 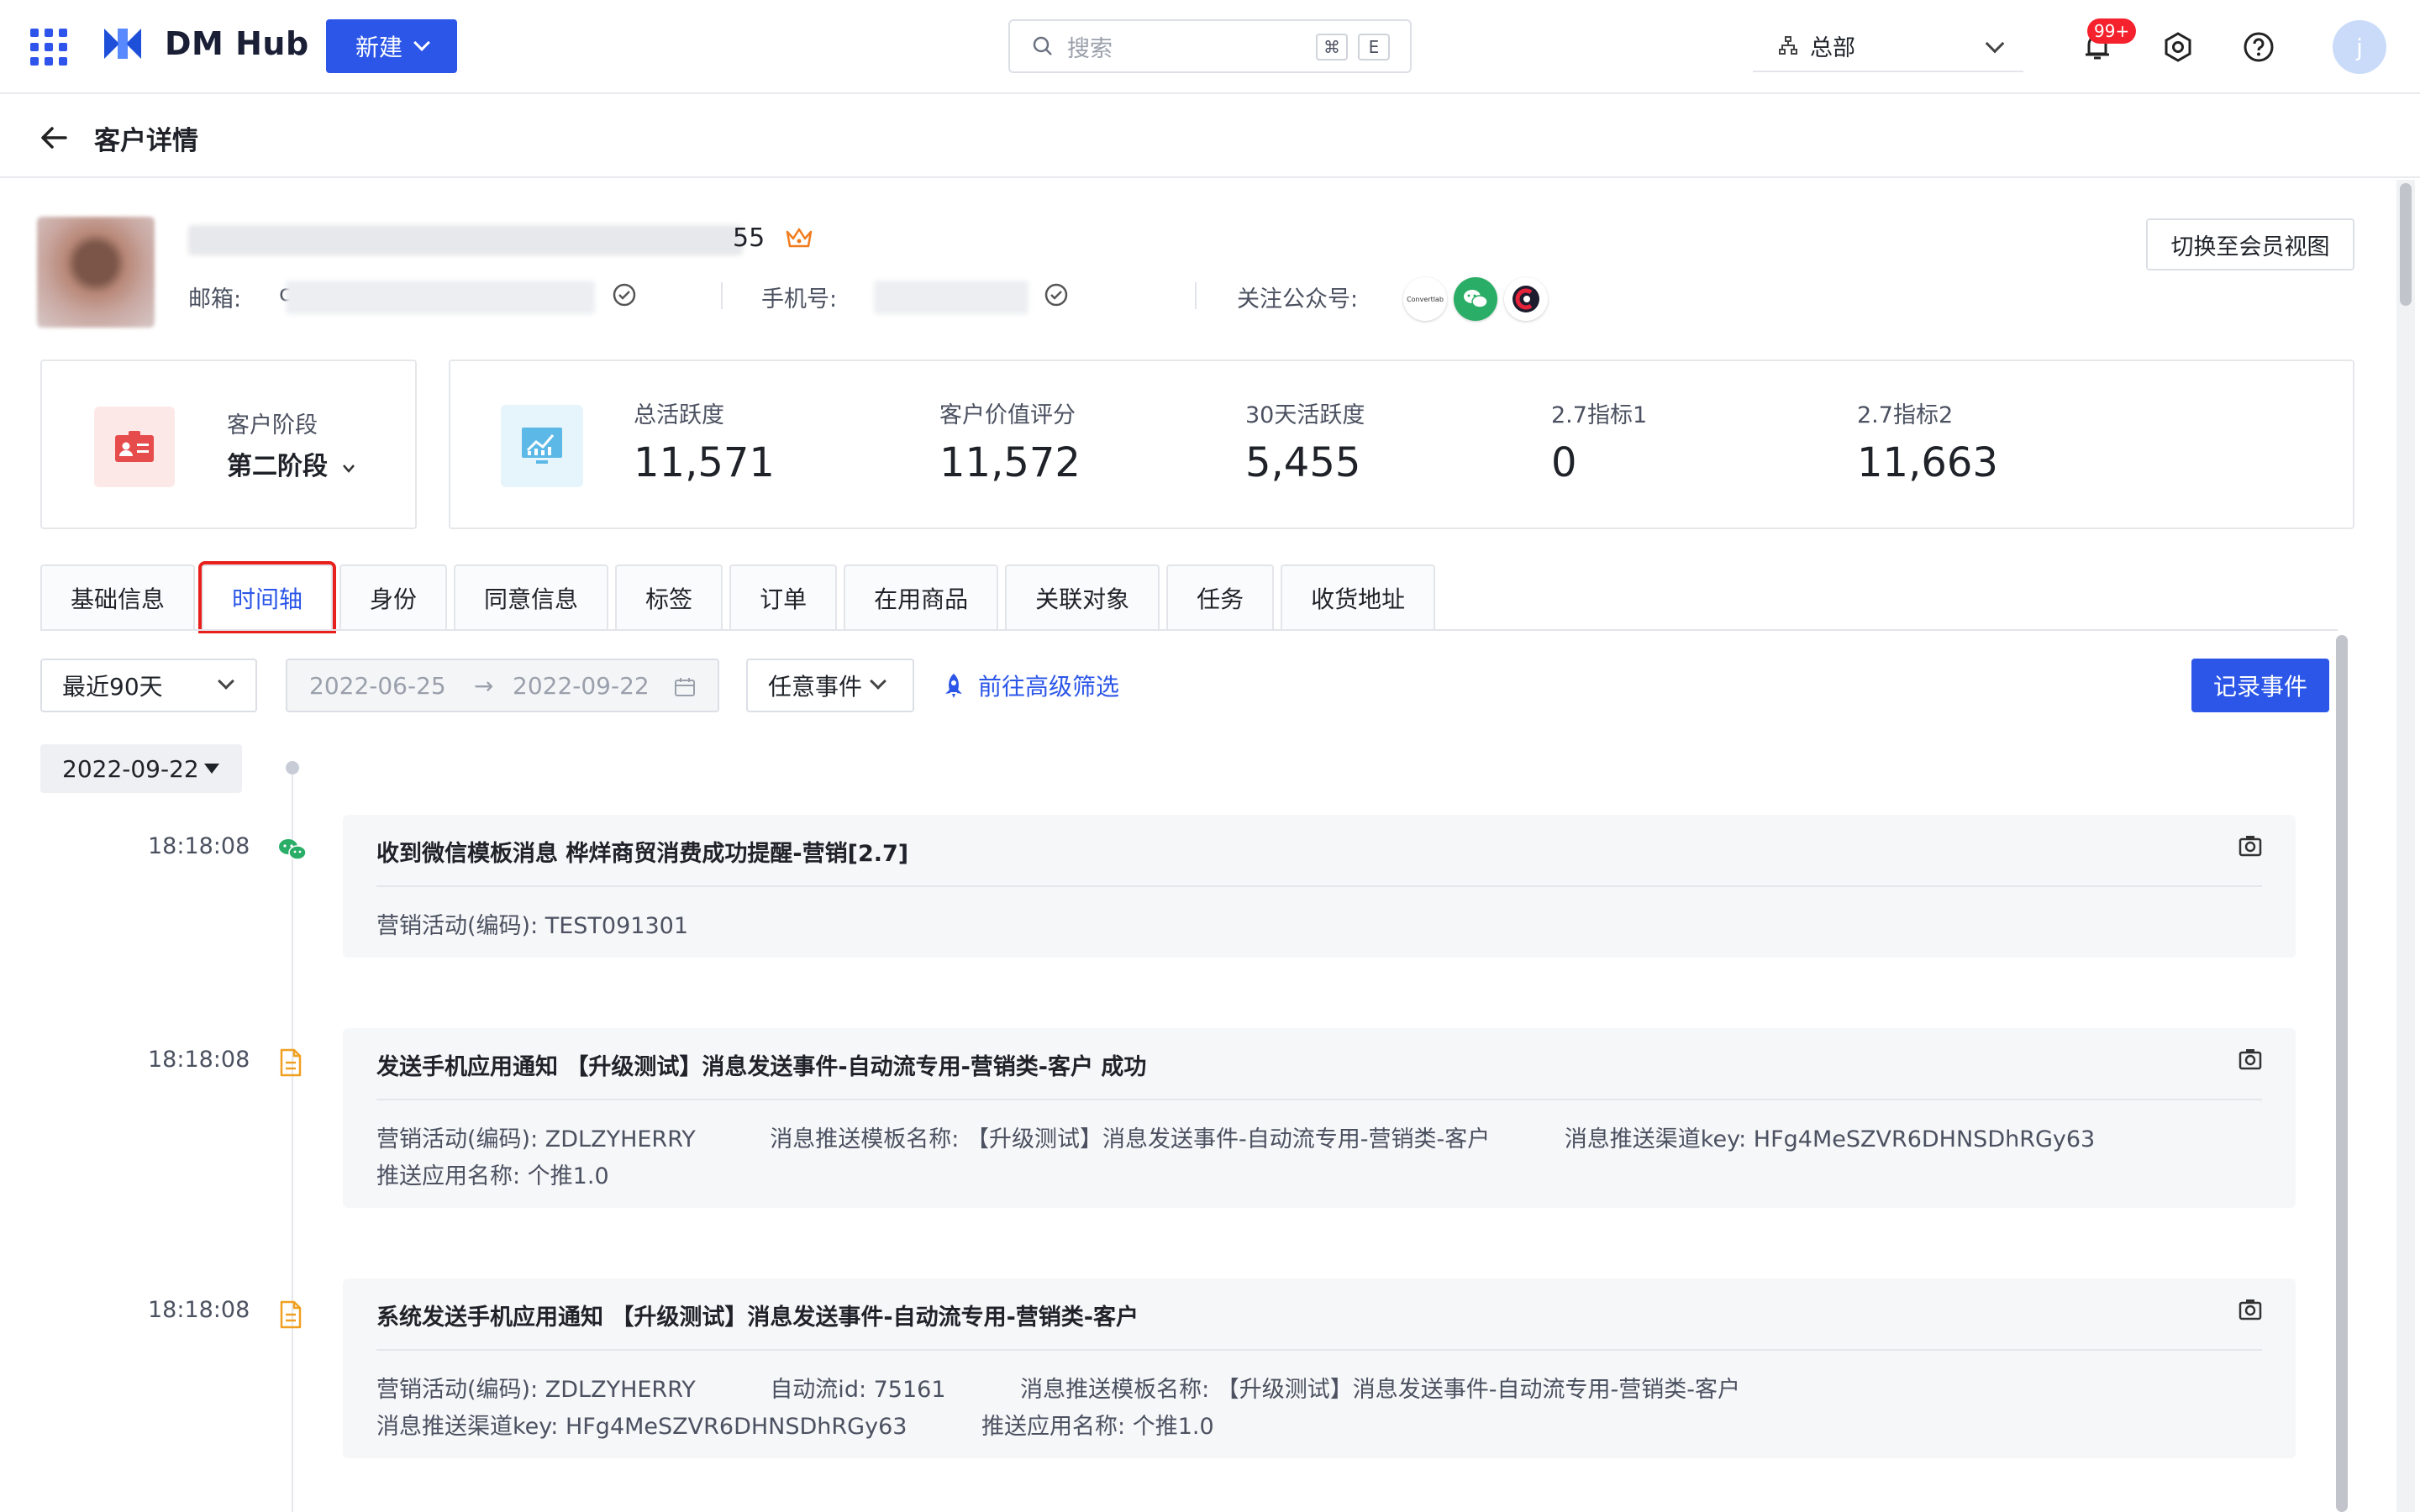 I want to click on timeline-scrollbar-thumb, so click(x=2342, y=1073).